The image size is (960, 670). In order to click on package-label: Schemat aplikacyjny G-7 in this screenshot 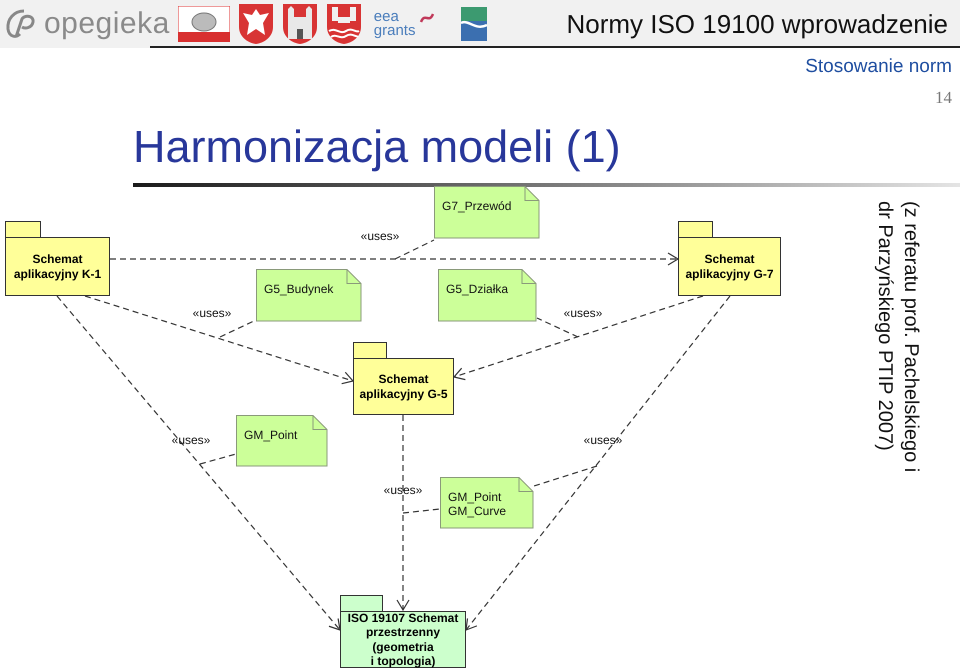, I will do `click(729, 266)`.